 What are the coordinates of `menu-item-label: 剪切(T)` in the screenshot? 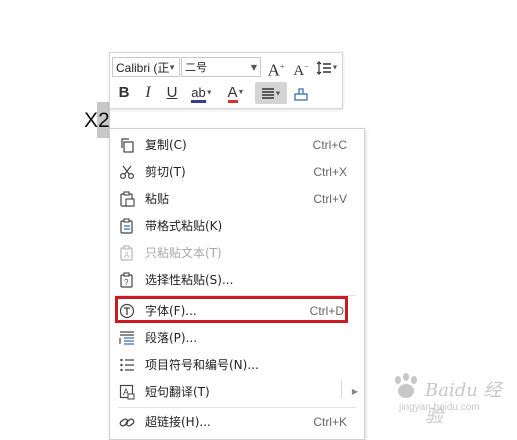 It's located at (165, 172).